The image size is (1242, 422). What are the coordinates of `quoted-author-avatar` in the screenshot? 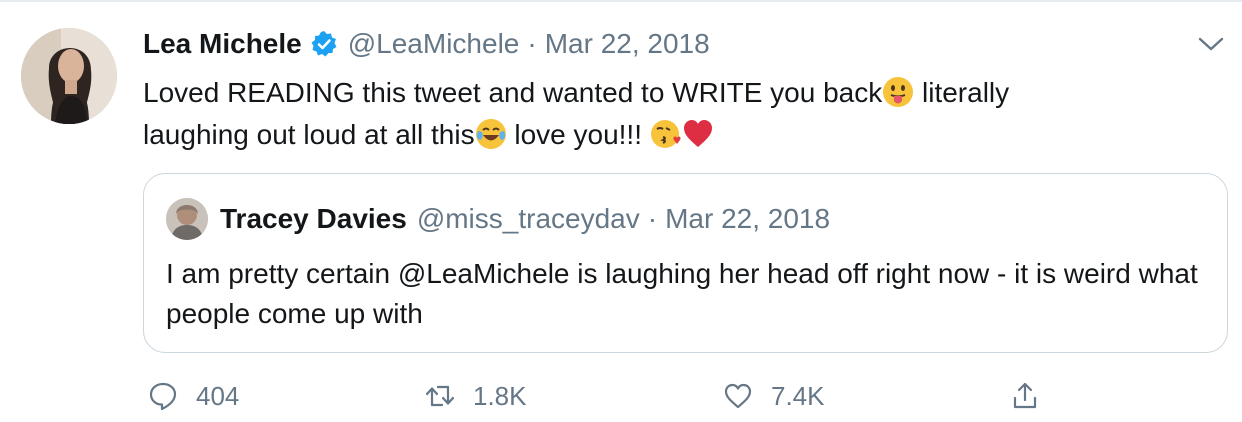 It's located at (187, 219).